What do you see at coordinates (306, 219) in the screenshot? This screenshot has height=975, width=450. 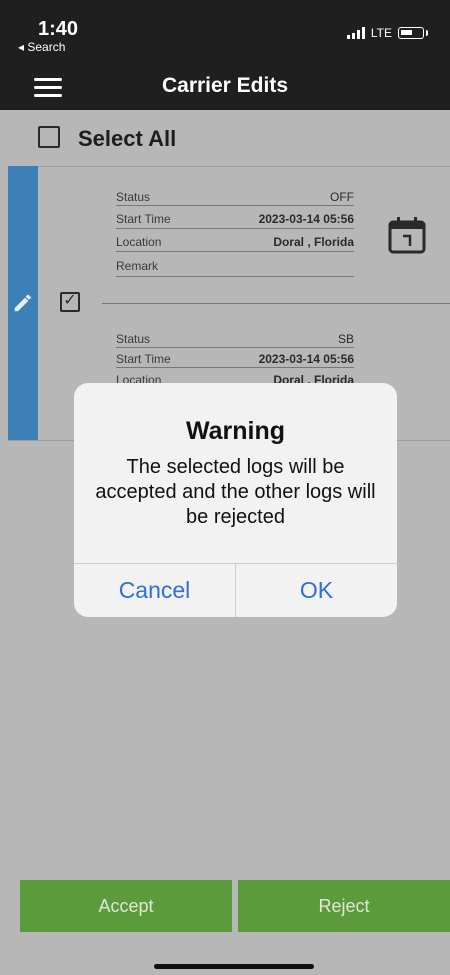 I see `log1-start-value: 2023-03-14 05:56` at bounding box center [306, 219].